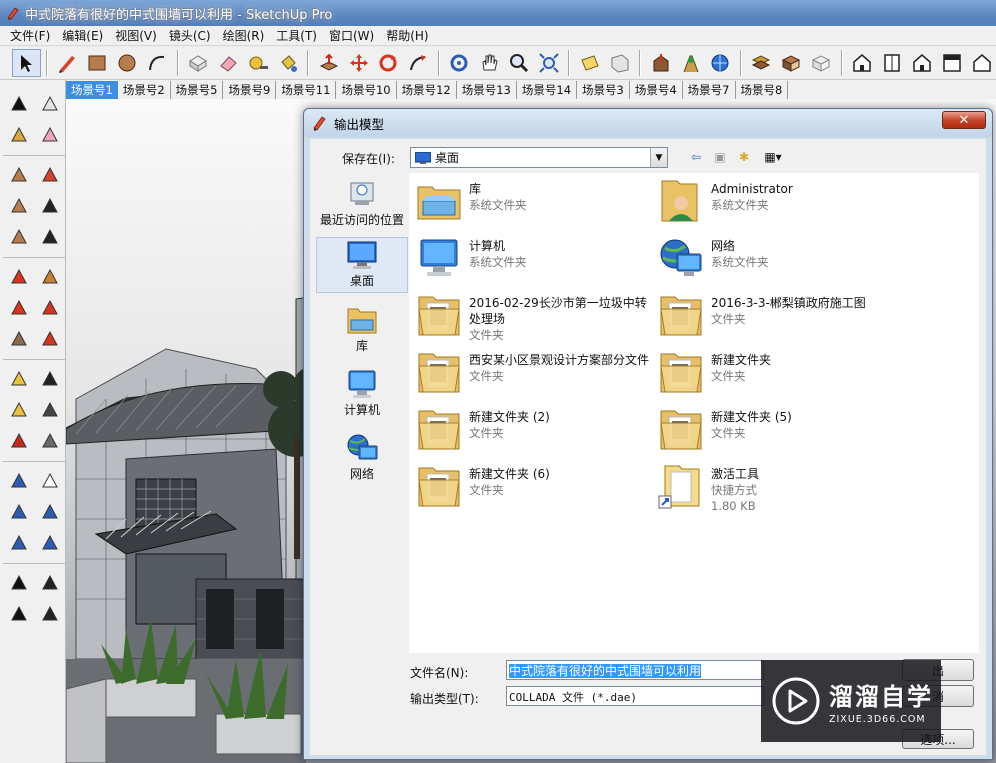  I want to click on warehouse-button, so click(660, 63).